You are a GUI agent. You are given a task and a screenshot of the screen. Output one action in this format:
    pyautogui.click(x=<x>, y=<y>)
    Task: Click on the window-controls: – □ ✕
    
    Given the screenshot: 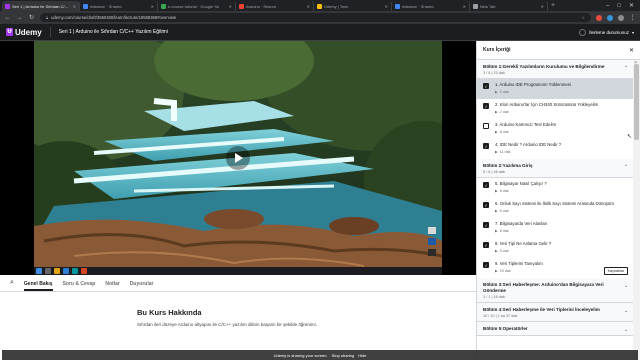 What is the action you would take?
    pyautogui.click(x=623, y=6)
    